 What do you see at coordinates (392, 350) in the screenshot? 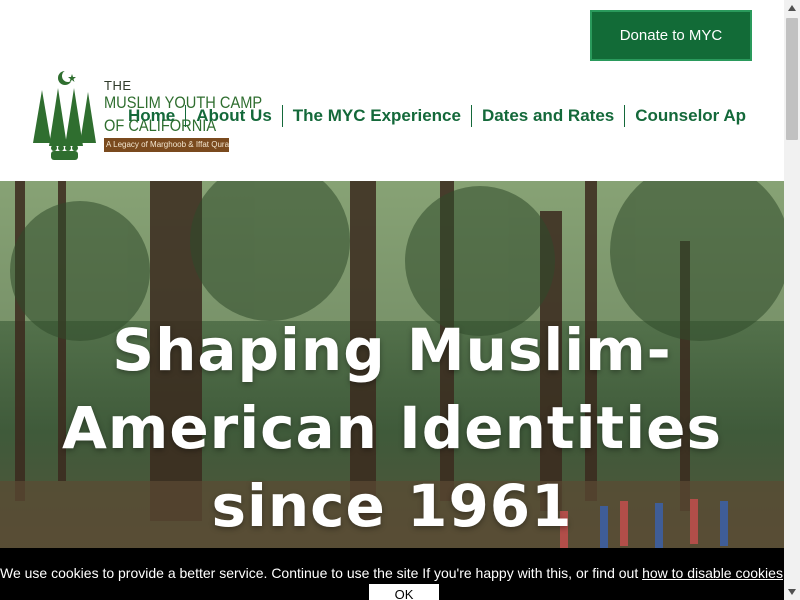
I see `hero-headline-line1: Shaping Muslim-` at bounding box center [392, 350].